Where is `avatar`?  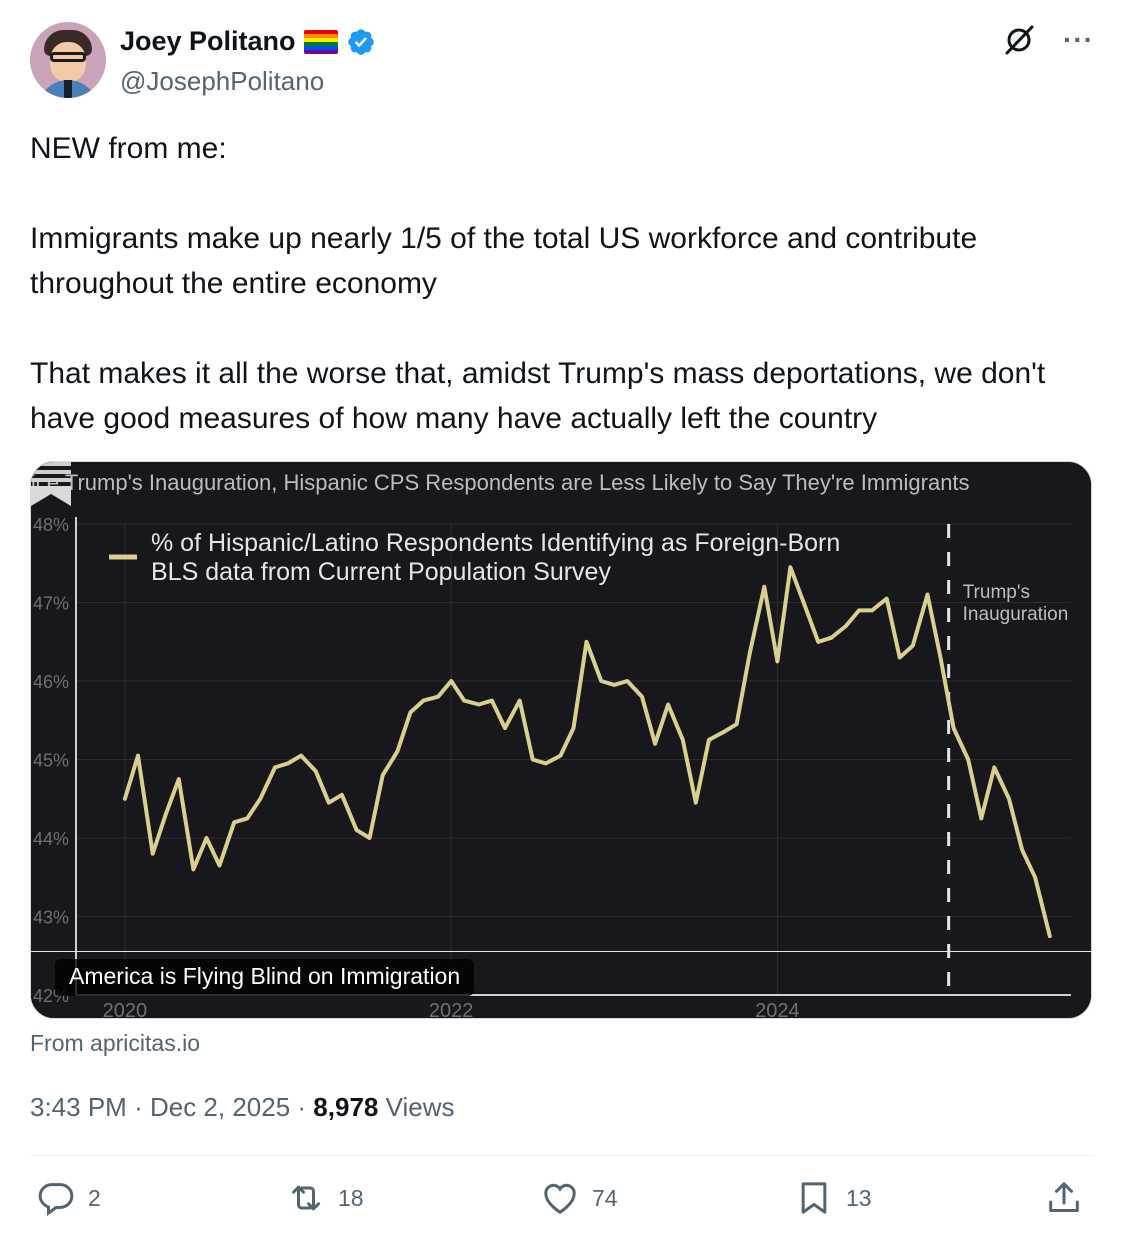 avatar is located at coordinates (68, 60).